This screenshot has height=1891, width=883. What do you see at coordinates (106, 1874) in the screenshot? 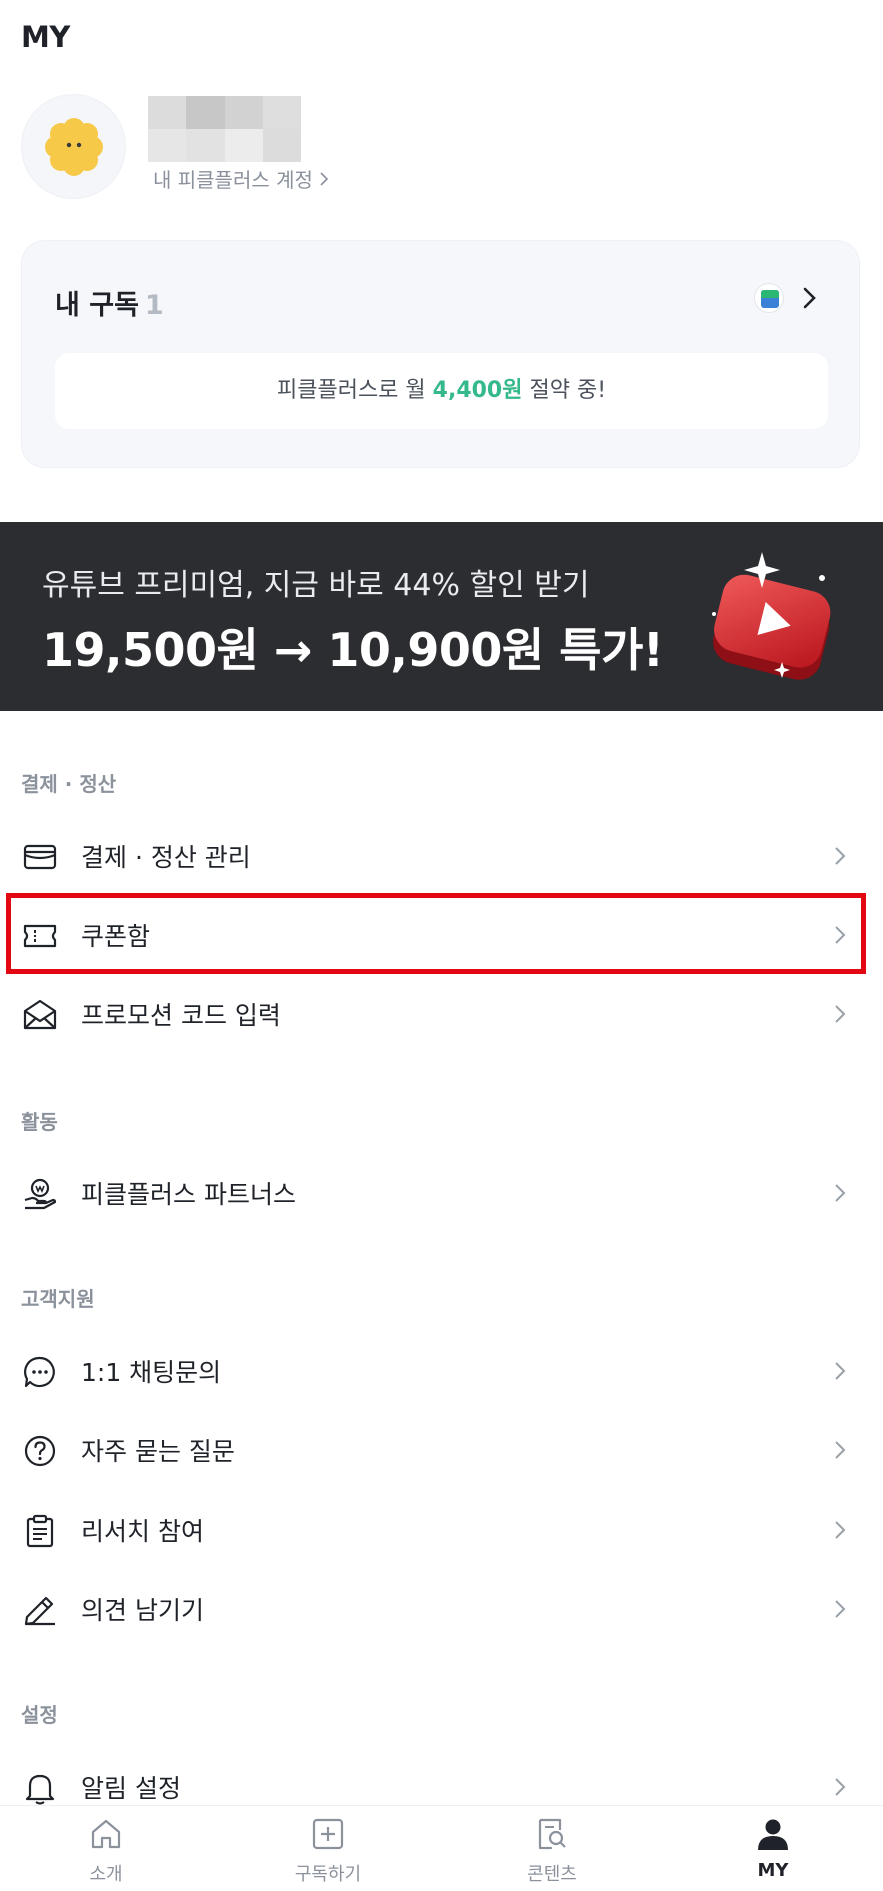
I see `nav-label: 소개` at bounding box center [106, 1874].